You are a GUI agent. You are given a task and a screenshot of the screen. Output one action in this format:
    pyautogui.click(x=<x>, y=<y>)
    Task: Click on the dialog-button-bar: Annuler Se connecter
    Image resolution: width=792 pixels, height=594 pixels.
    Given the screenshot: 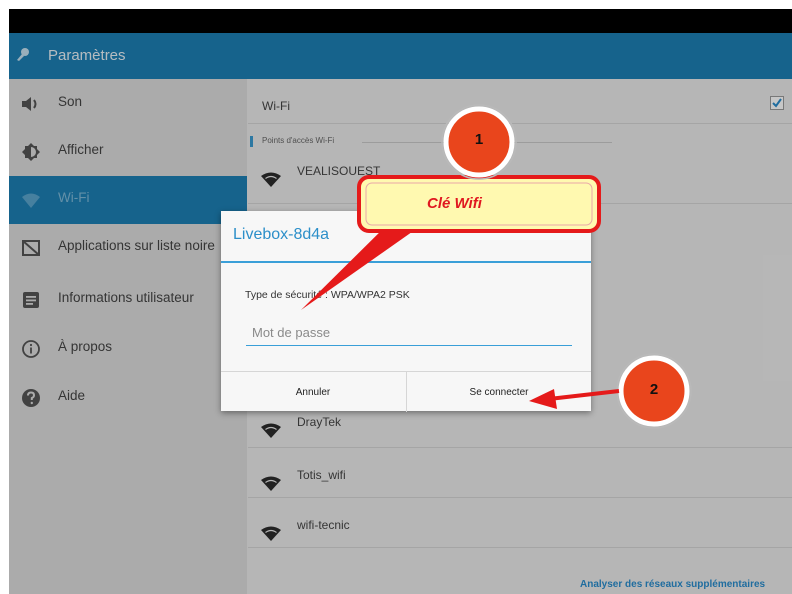 What is the action you would take?
    pyautogui.click(x=406, y=391)
    